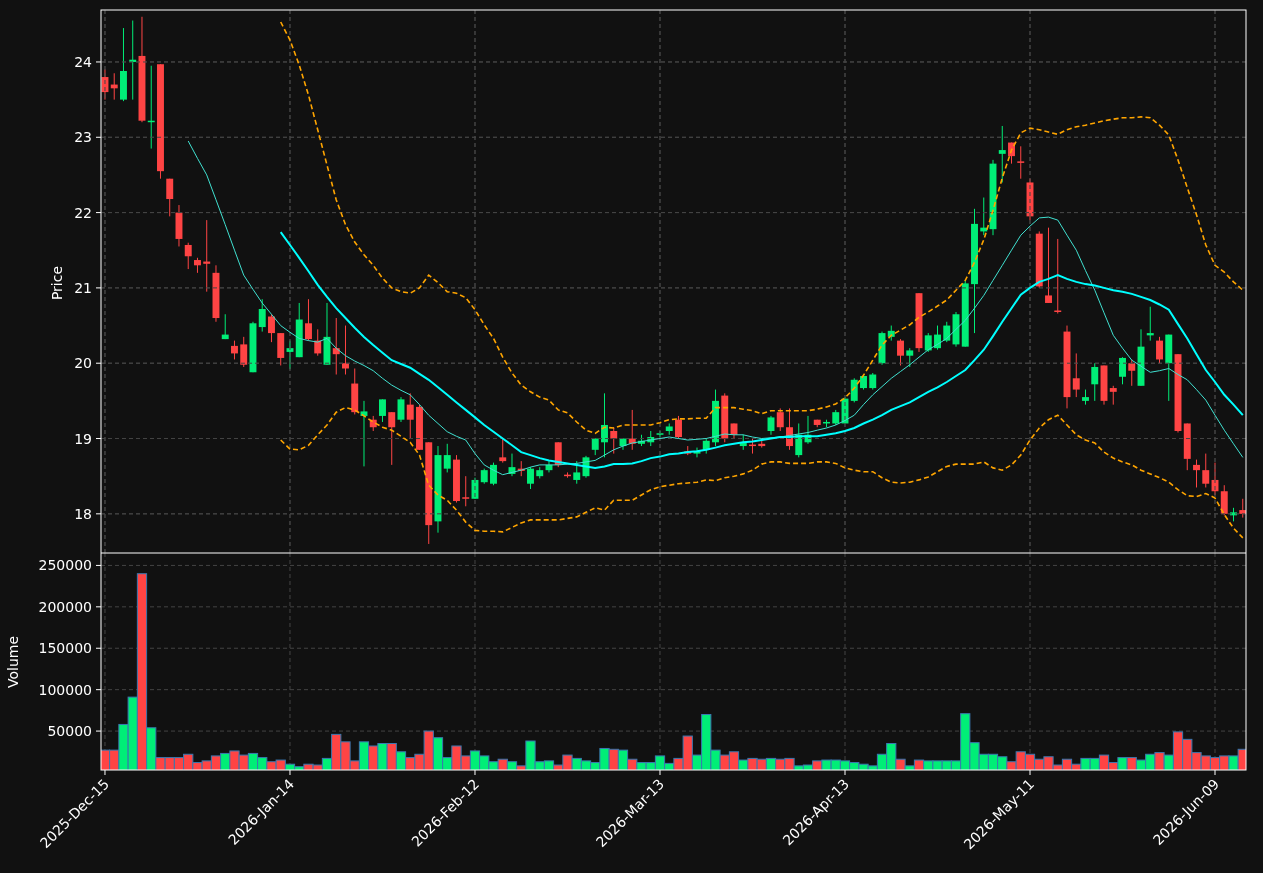 This screenshot has height=873, width=1263. Describe the element at coordinates (65, 689) in the screenshot. I see `tick-label: 100000` at that location.